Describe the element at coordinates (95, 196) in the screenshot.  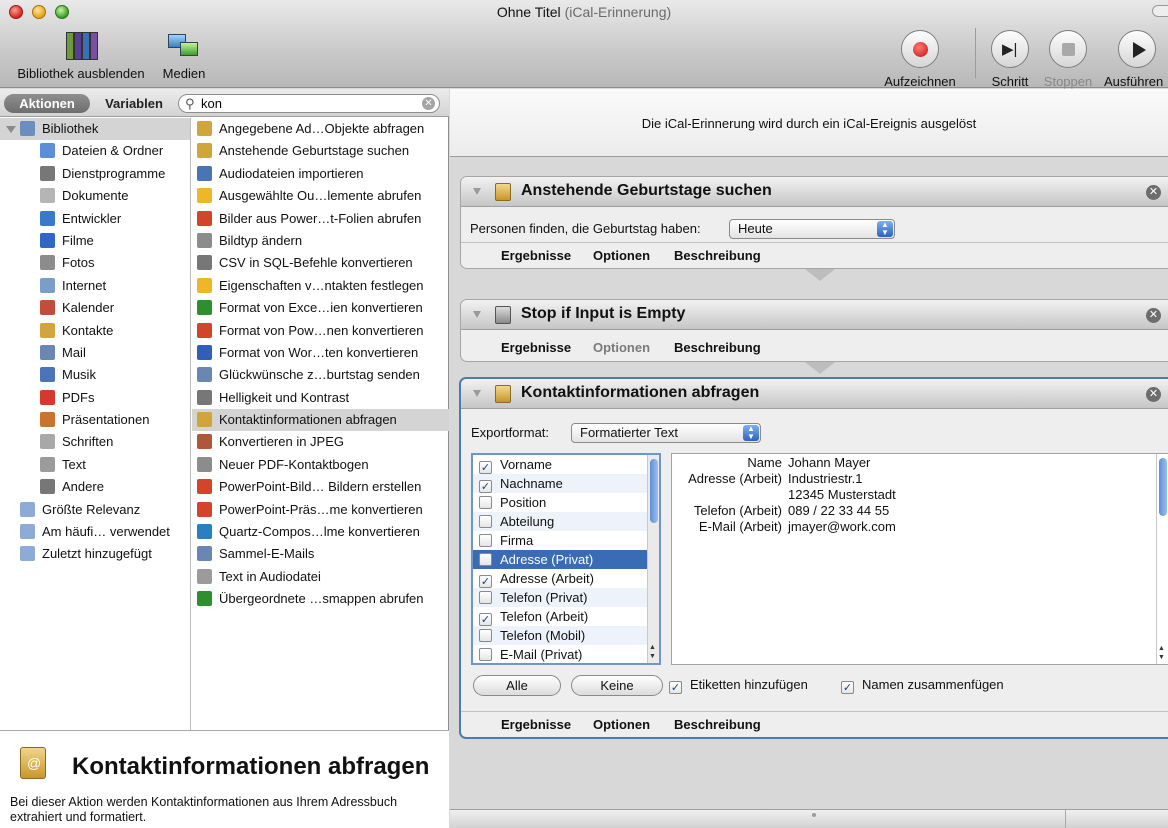
I see `sidebar-item-dokumente: Dokumente` at that location.